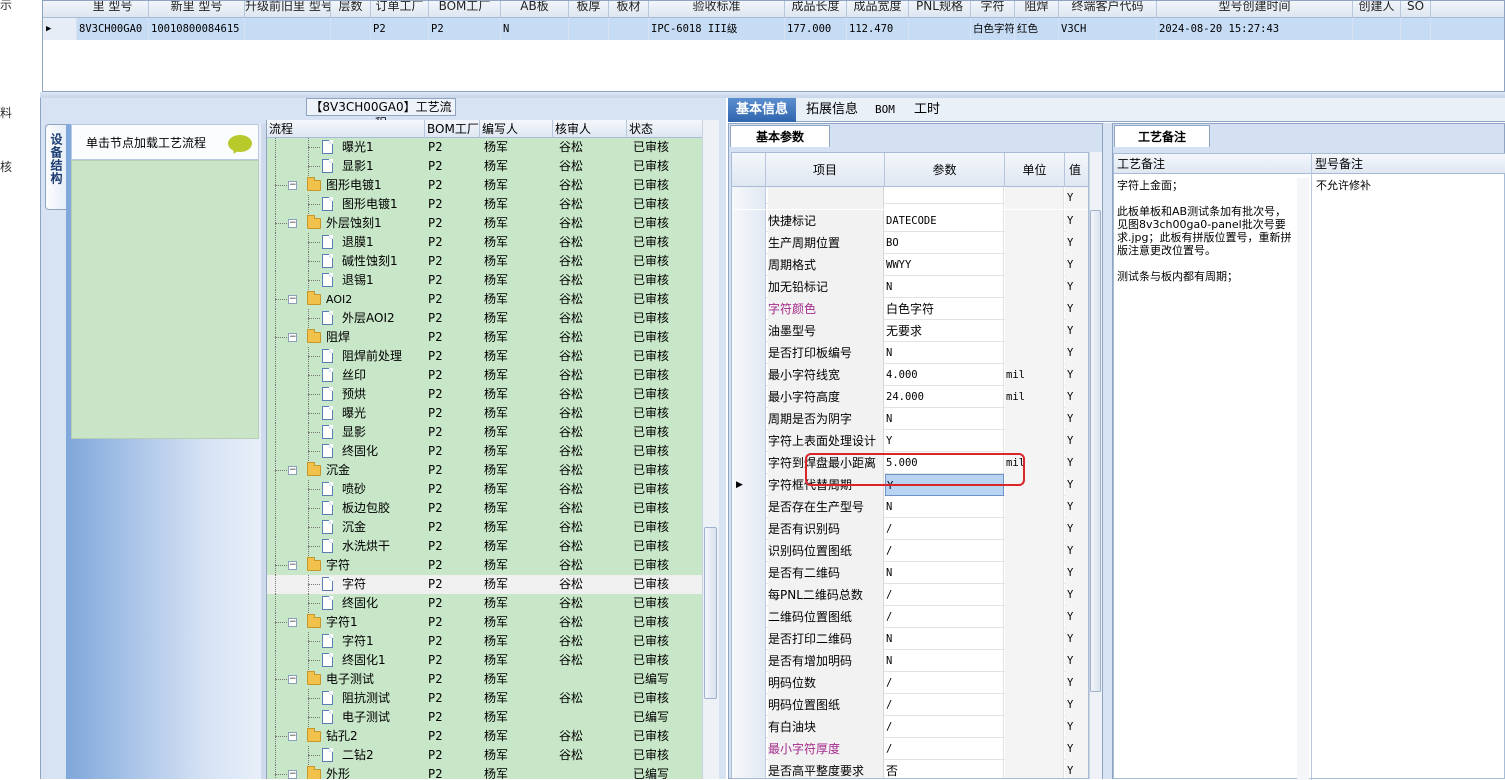  I want to click on col-process-note: 工艺备注, so click(1213, 164).